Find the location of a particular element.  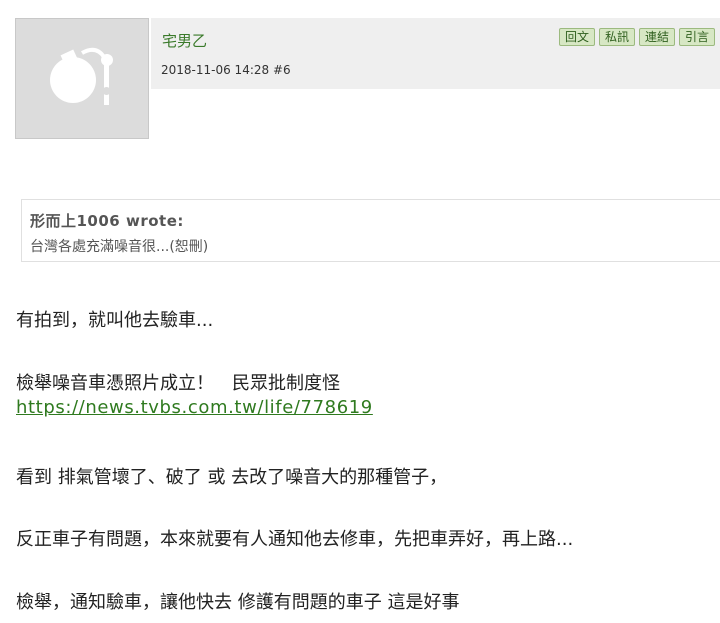

post-timestamp: 2018-11-06 14:28 is located at coordinates (215, 70).